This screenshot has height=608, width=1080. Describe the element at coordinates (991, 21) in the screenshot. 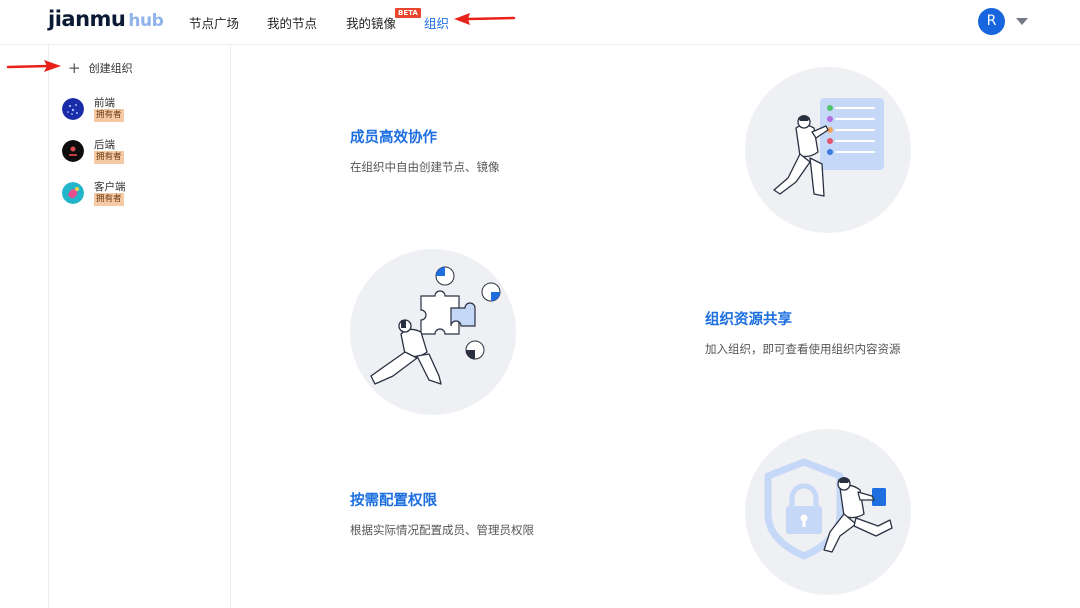

I see `user-avatar: R` at that location.